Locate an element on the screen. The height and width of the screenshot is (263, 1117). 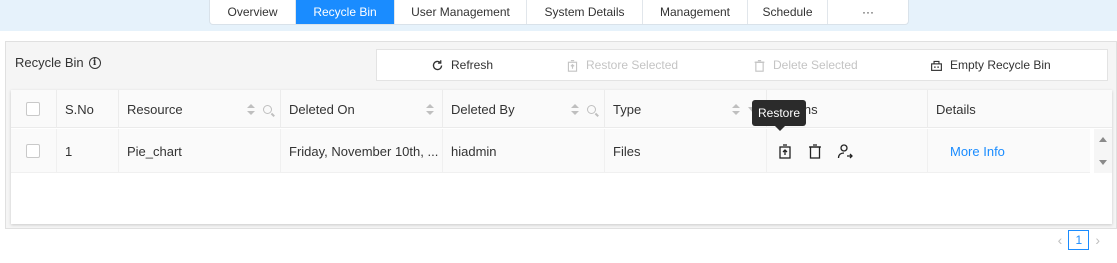
cell-sno: 1 is located at coordinates (88, 151).